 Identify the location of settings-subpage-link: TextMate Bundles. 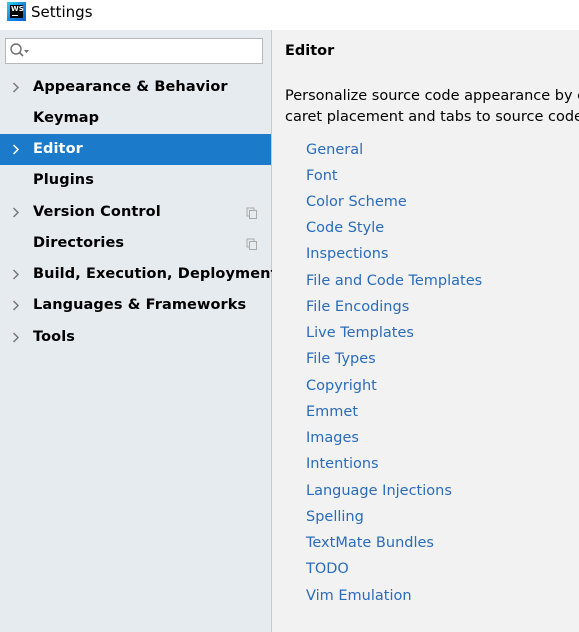
(370, 543).